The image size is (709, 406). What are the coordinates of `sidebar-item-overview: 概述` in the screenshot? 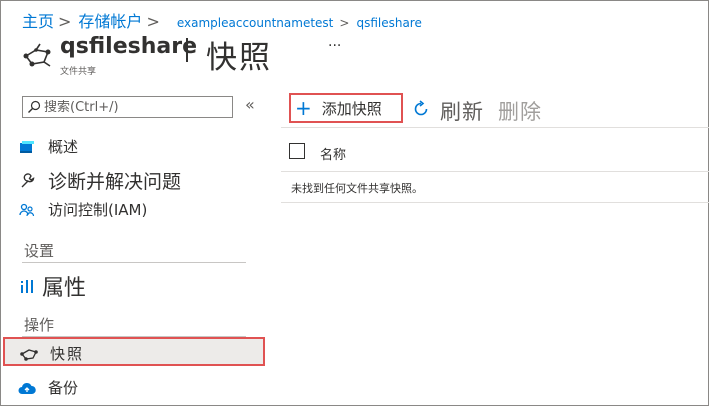 It's located at (48, 146).